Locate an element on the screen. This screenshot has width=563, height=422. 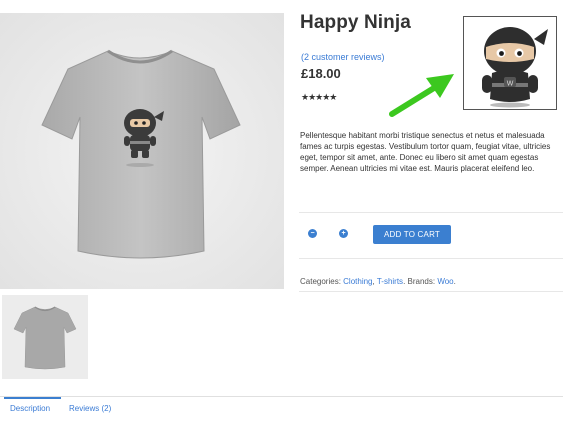
star-rating: ★★★★★ is located at coordinates (319, 97).